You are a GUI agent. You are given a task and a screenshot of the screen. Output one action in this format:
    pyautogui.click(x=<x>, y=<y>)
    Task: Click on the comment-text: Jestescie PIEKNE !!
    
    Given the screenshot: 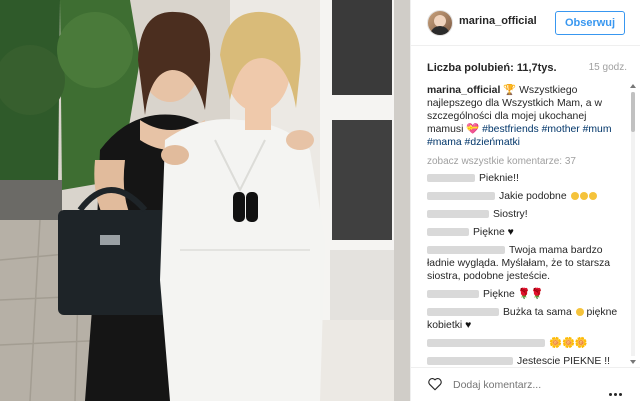 What is the action you would take?
    pyautogui.click(x=563, y=361)
    